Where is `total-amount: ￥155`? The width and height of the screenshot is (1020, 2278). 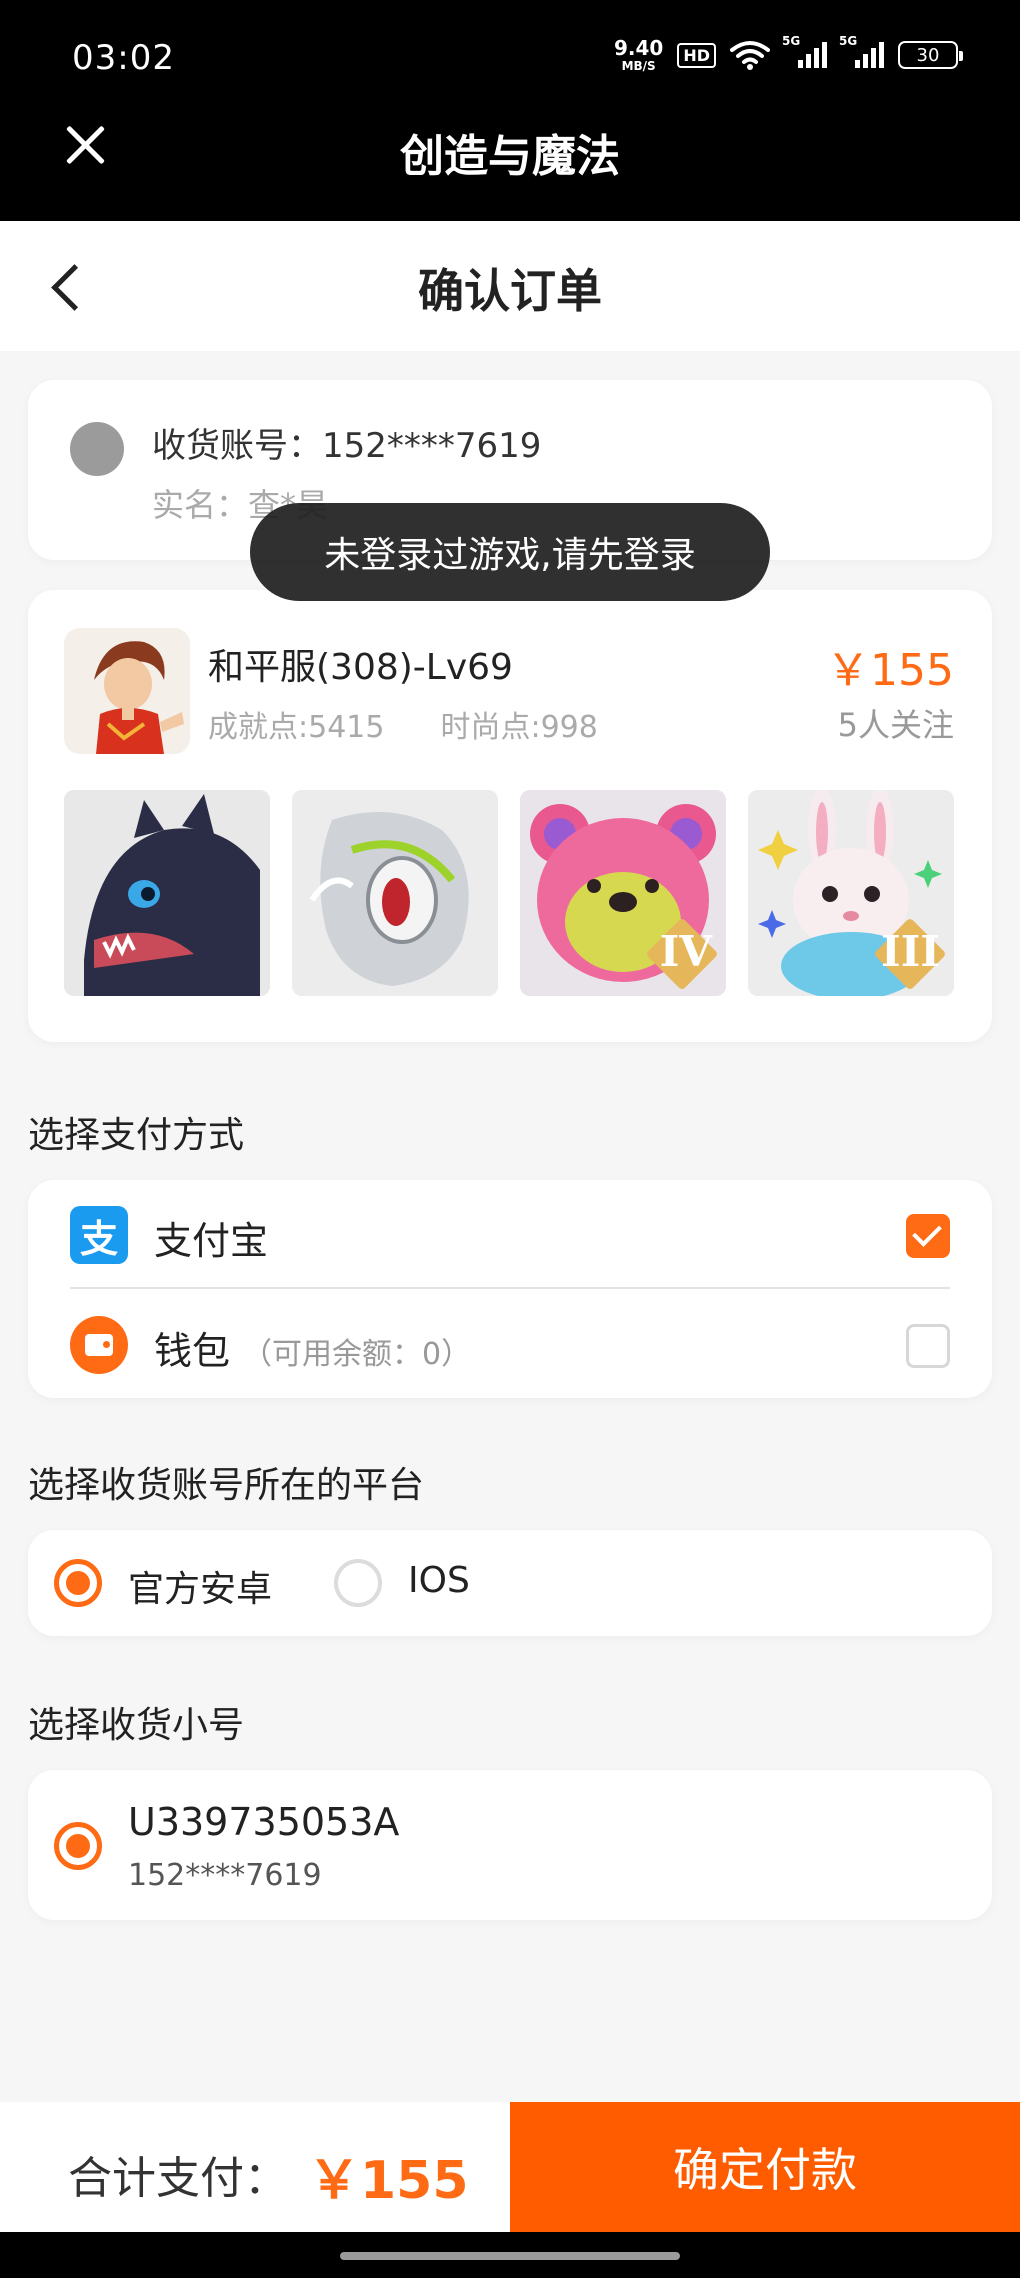
total-amount: ￥155 is located at coordinates (388, 2181).